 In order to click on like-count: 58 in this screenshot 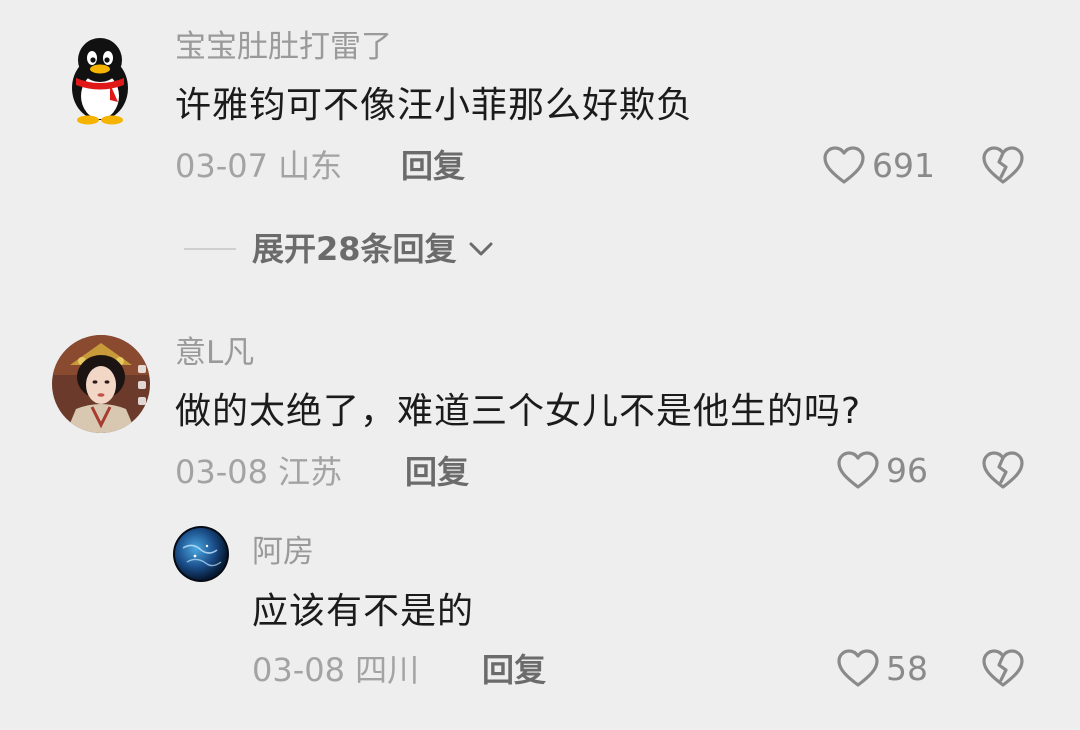, I will do `click(907, 668)`.